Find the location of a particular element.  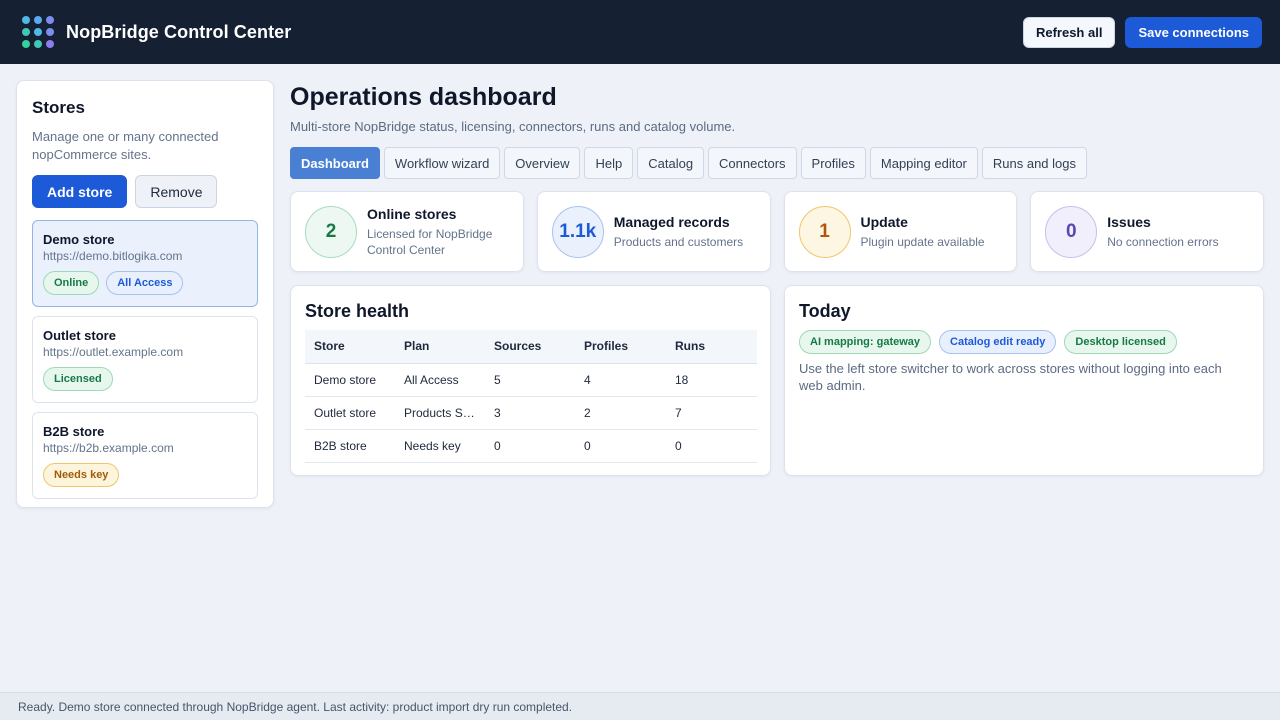

table-row: B2B store Needs key 0 0 0 is located at coordinates (531, 446).